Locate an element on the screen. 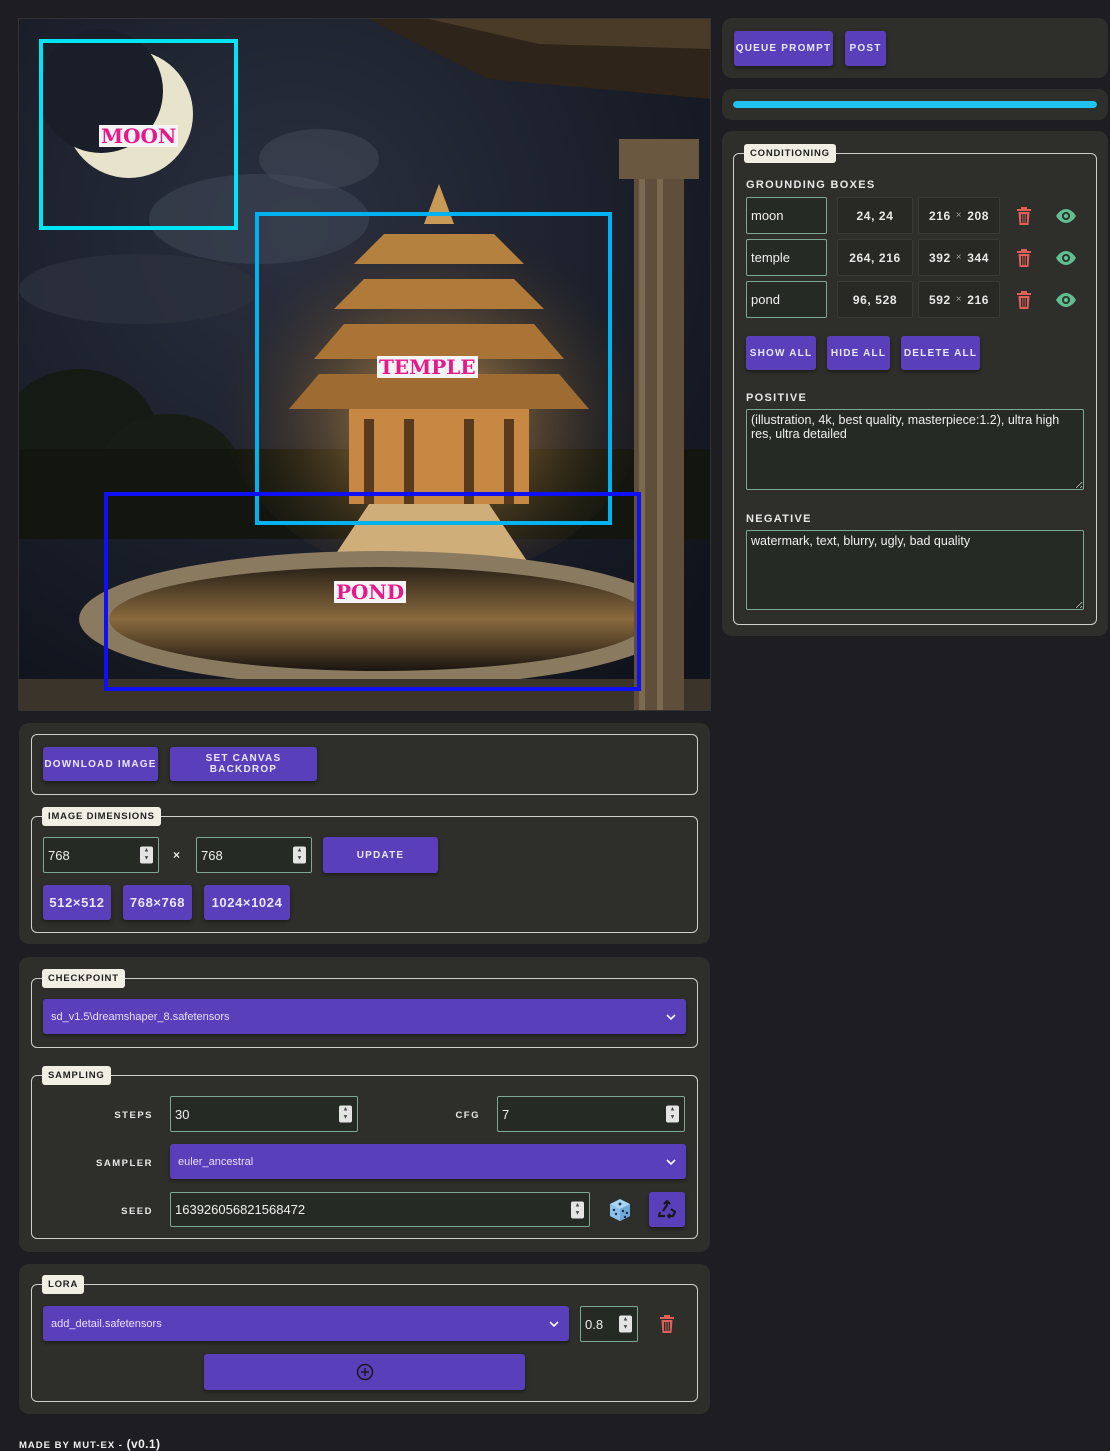 The height and width of the screenshot is (1451, 1110). preset-1024-button: 1024×1024 is located at coordinates (247, 902).